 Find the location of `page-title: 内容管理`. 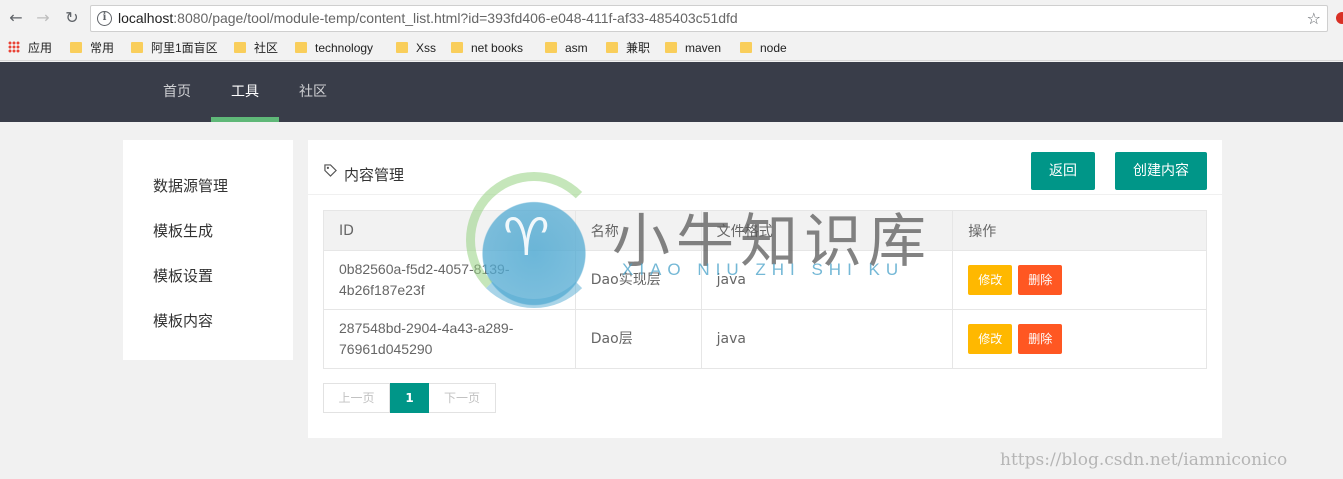

page-title: 内容管理 is located at coordinates (374, 175).